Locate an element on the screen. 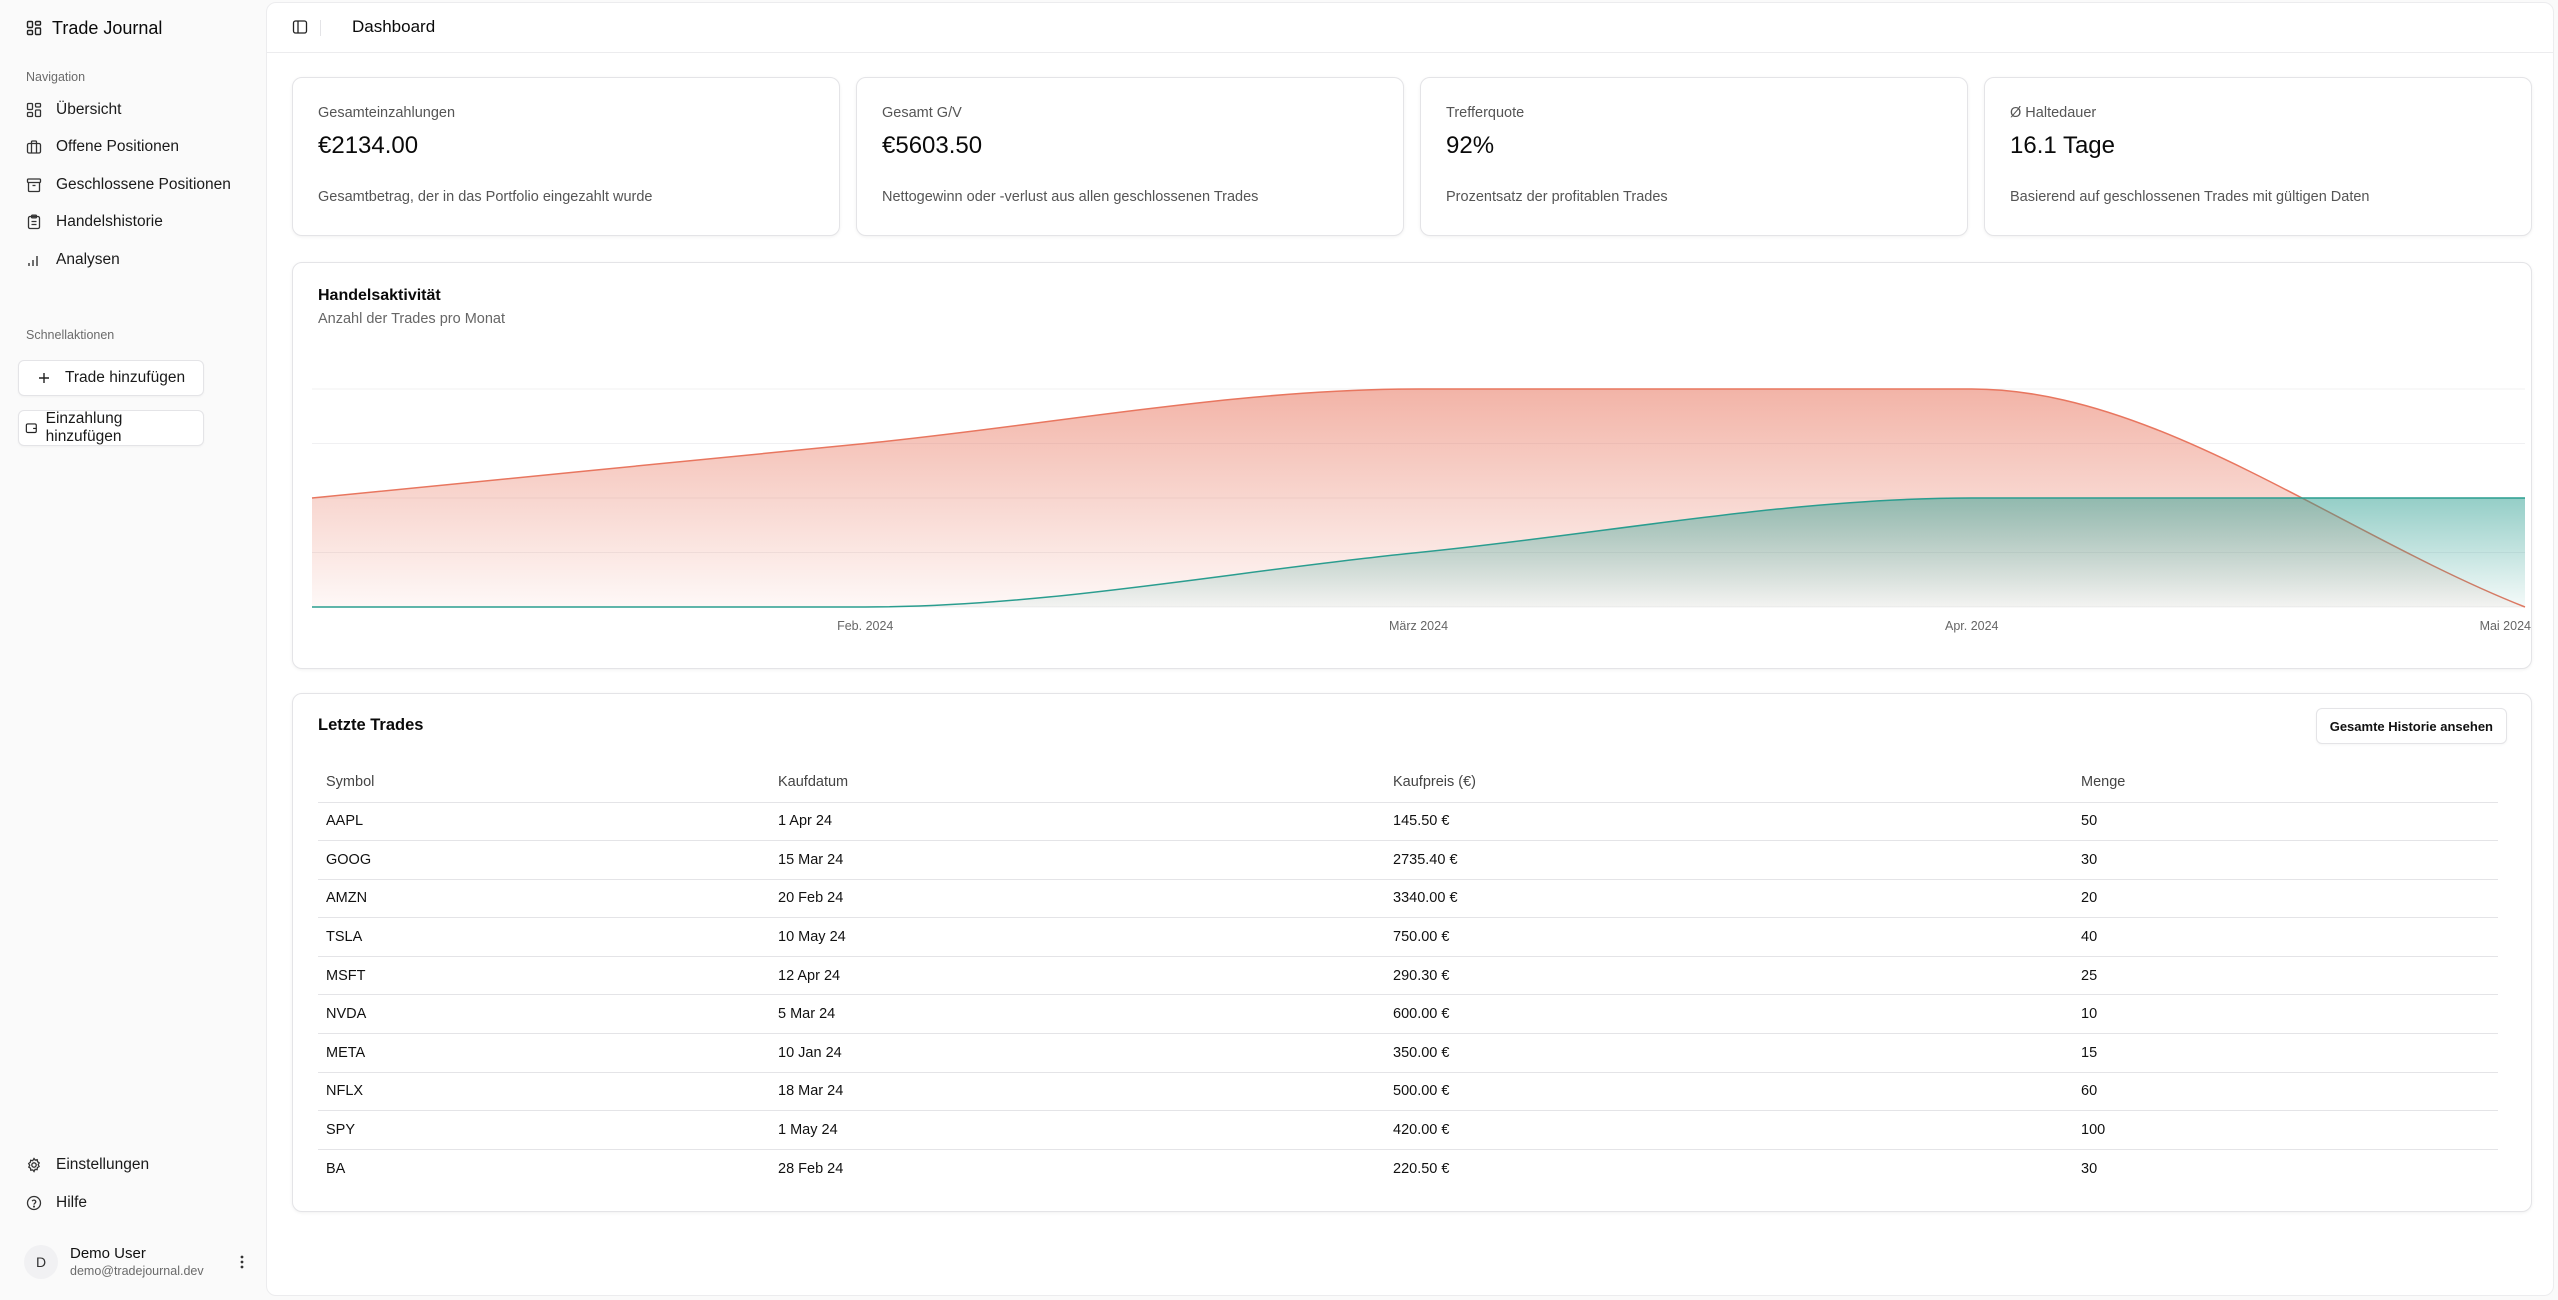 This screenshot has width=2558, height=1300. table-cell: 350.00 € is located at coordinates (1729, 1053).